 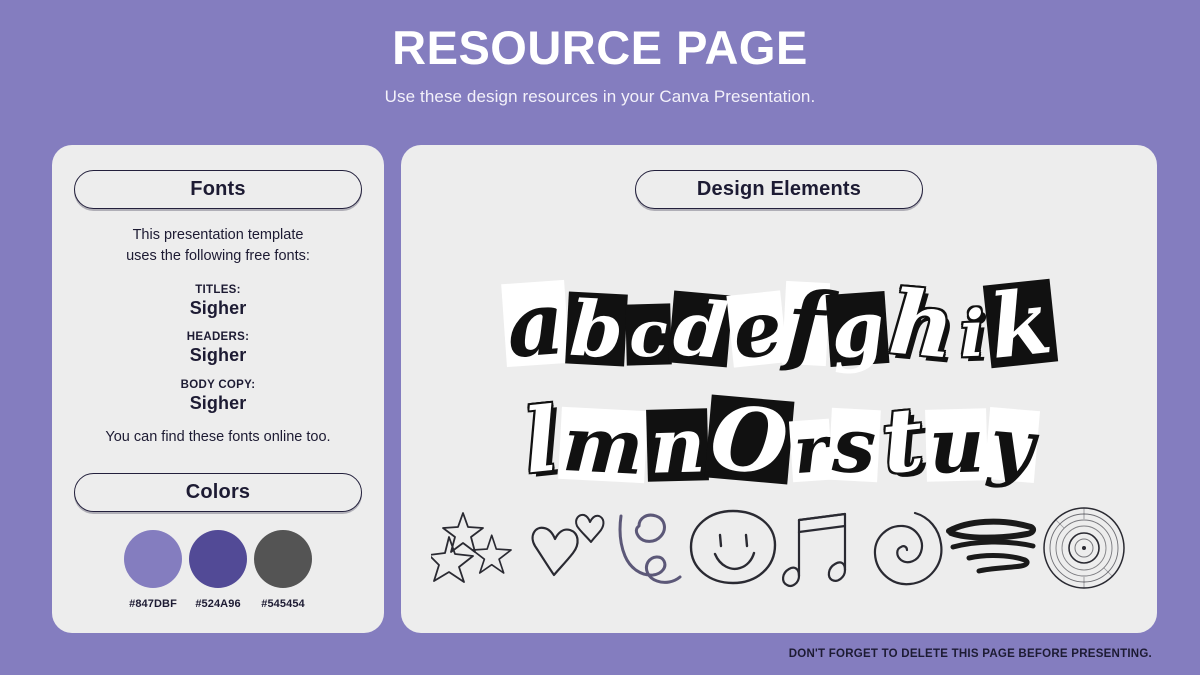 What do you see at coordinates (1021, 324) in the screenshot?
I see `letter-glyph: k` at bounding box center [1021, 324].